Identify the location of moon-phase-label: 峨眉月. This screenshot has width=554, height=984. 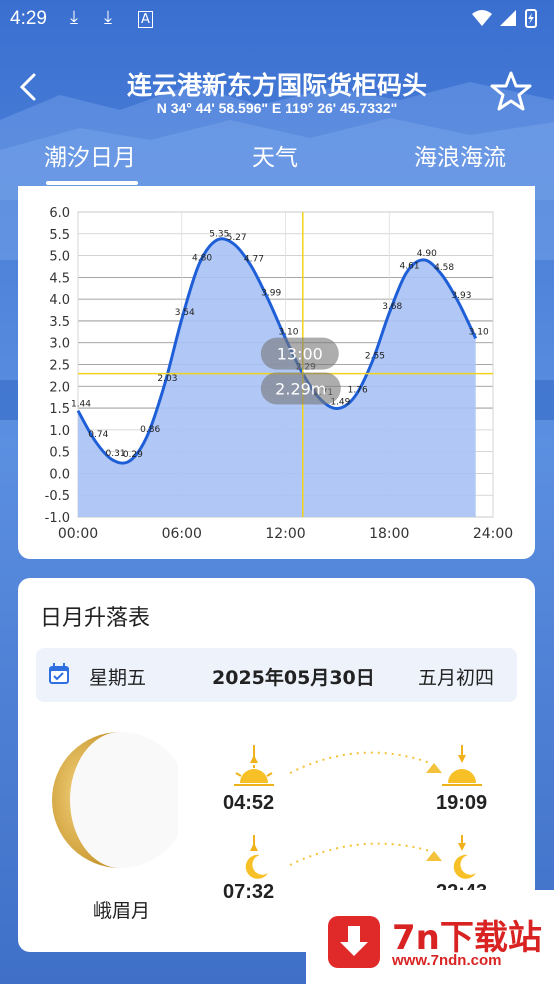
(122, 911).